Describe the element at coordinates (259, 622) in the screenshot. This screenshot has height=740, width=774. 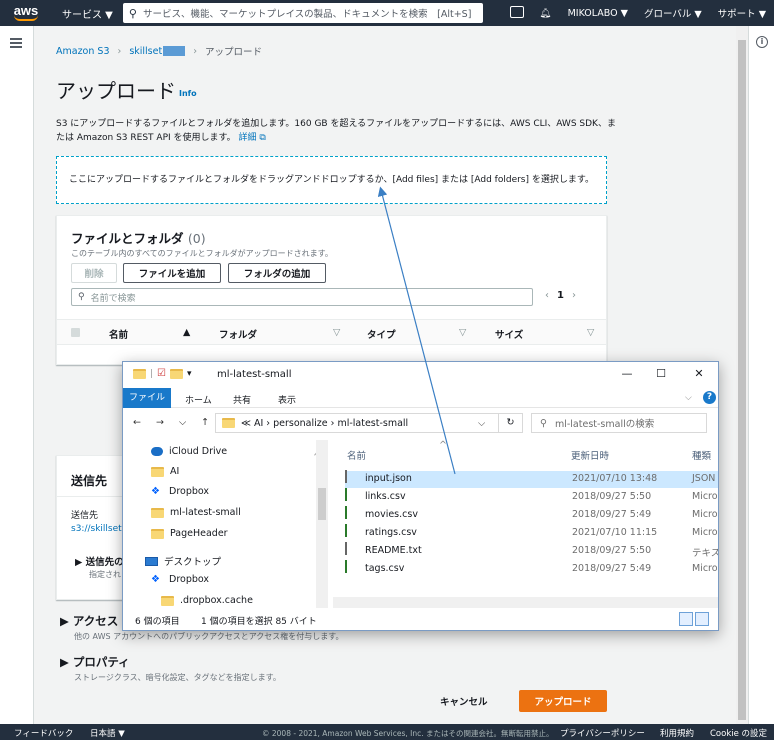
I see `selection-info: 1 個の項目を選択 85 バイト` at that location.